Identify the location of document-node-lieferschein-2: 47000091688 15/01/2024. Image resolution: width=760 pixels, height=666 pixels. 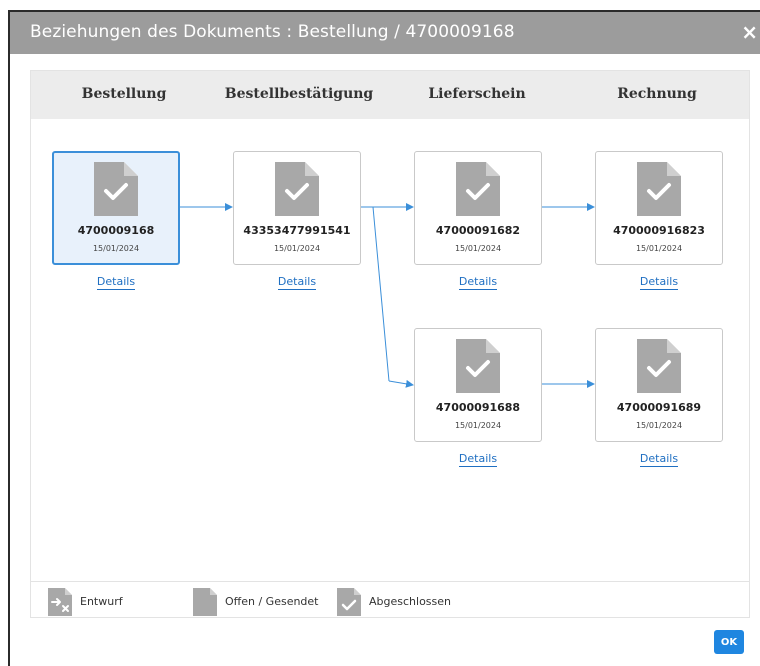
(478, 385).